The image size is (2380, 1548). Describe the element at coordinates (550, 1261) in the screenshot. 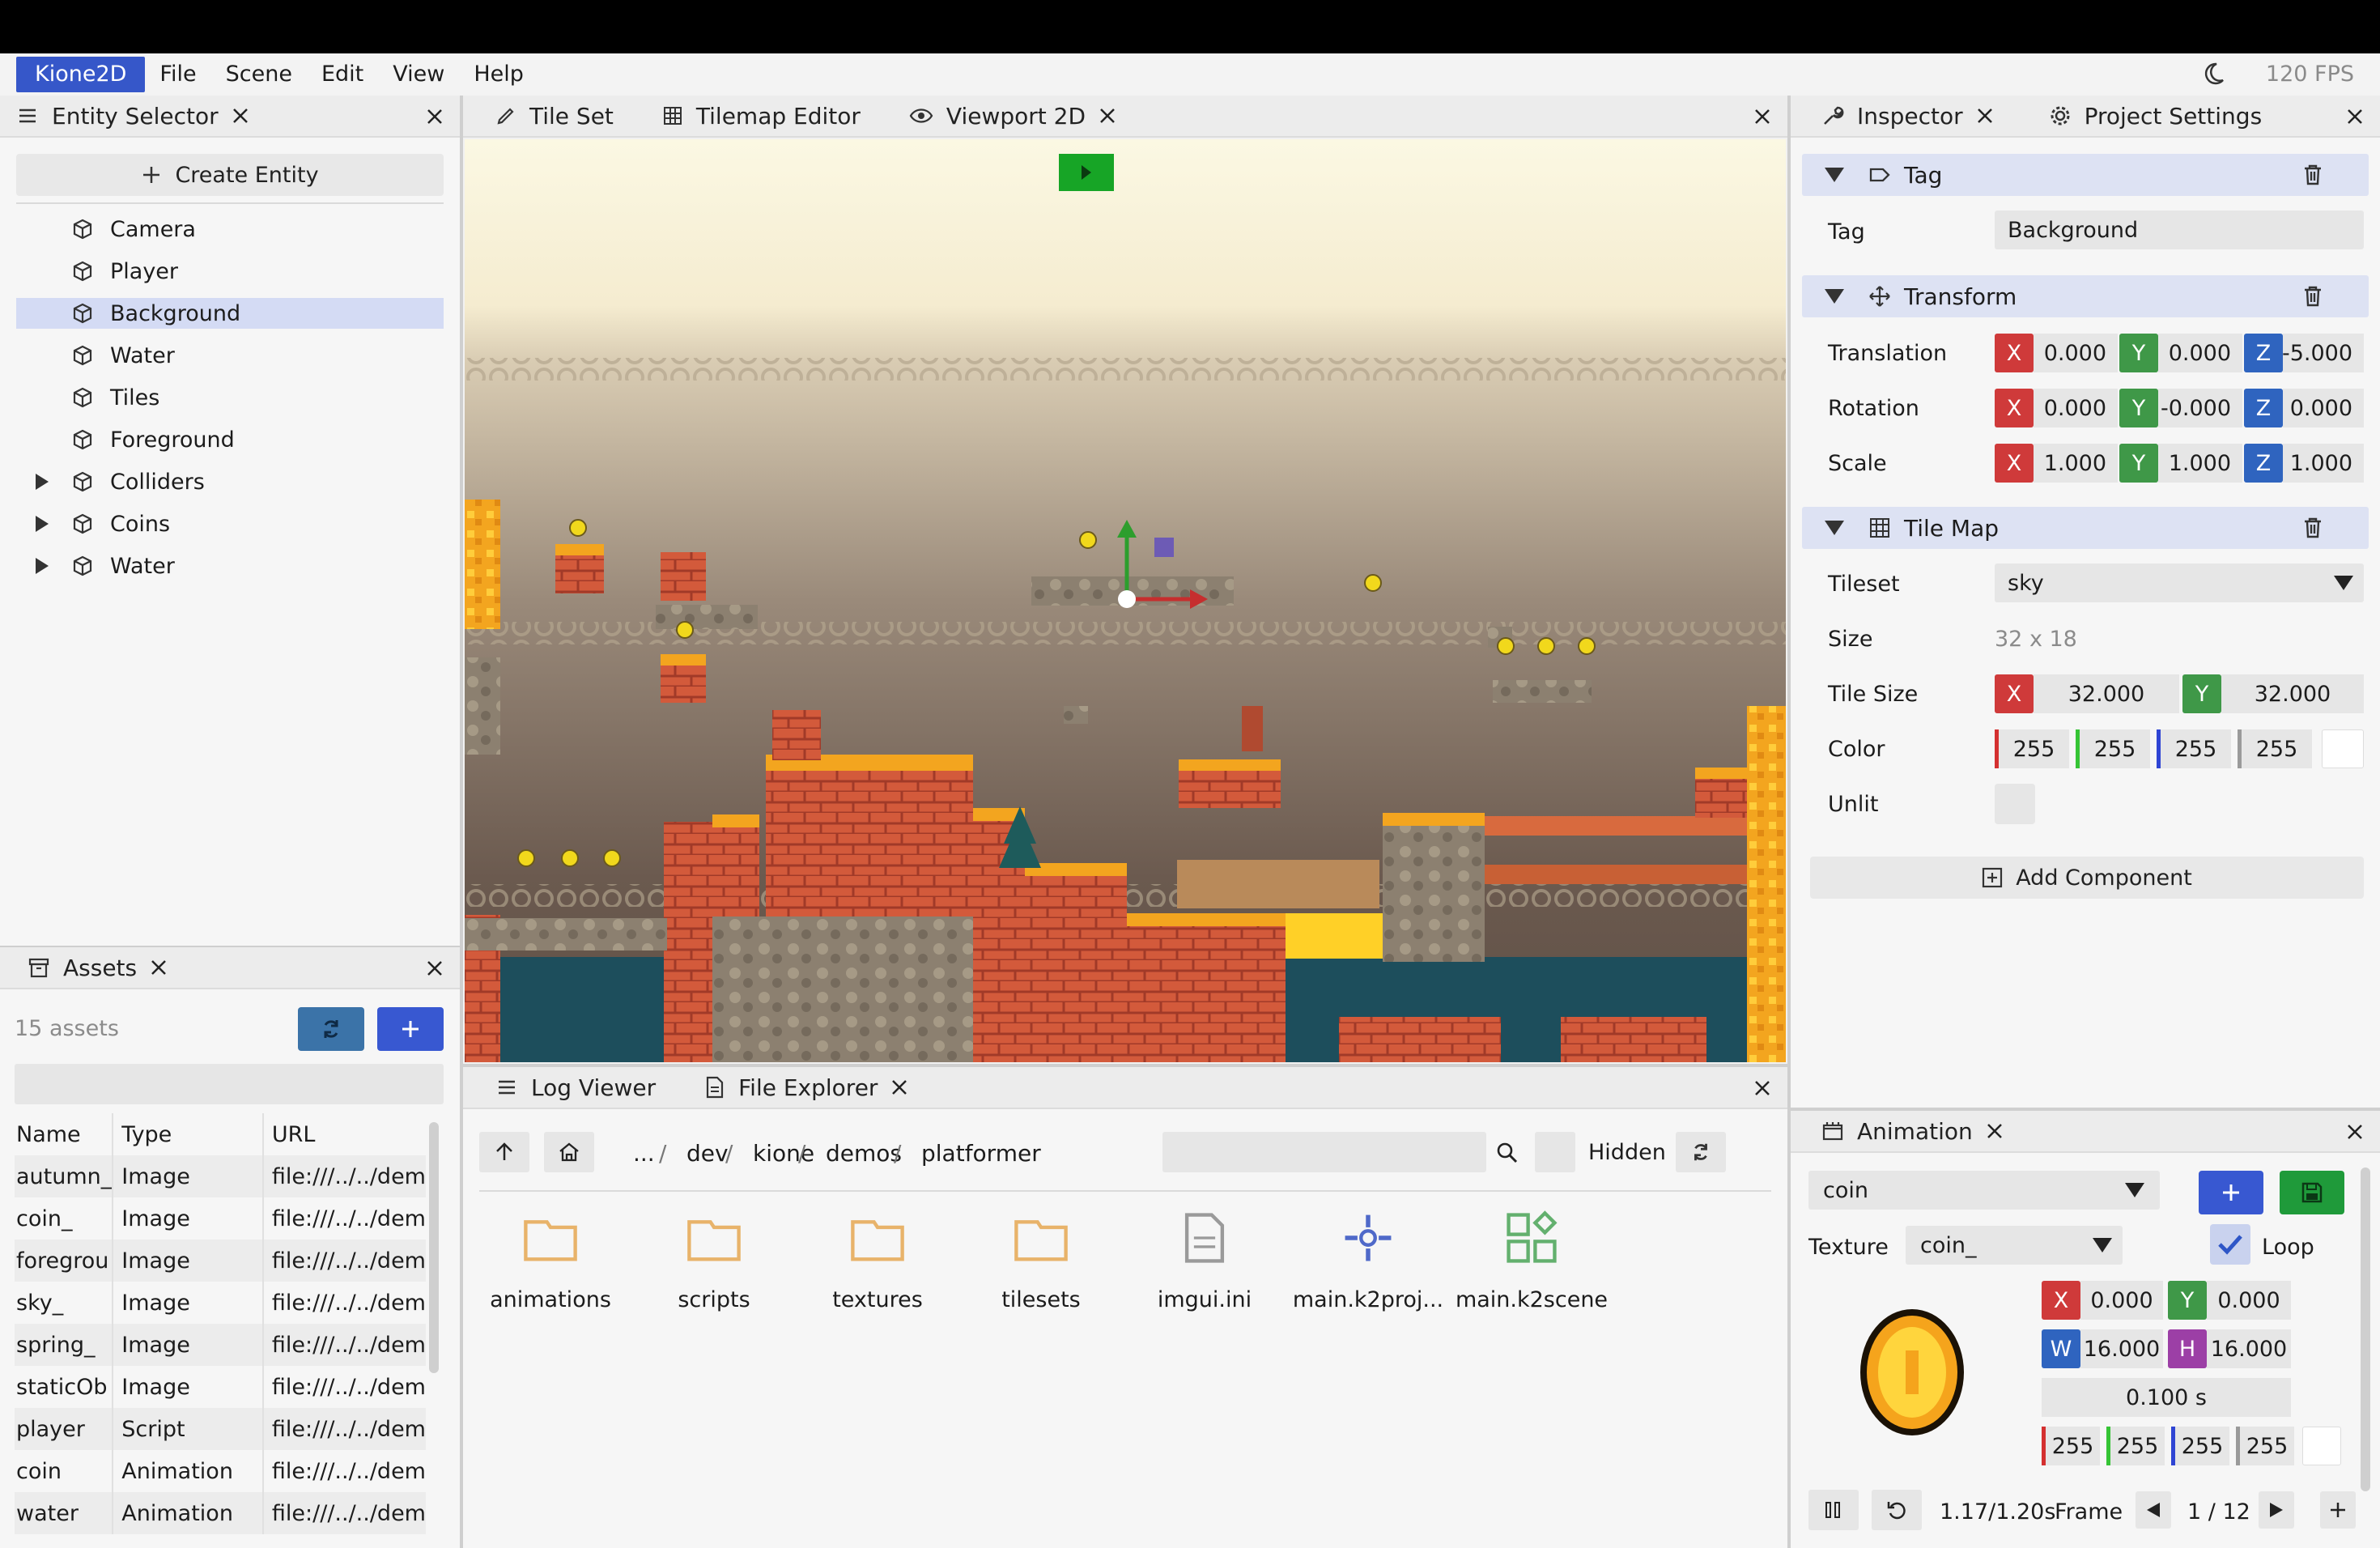

I see `file-item: animations` at that location.